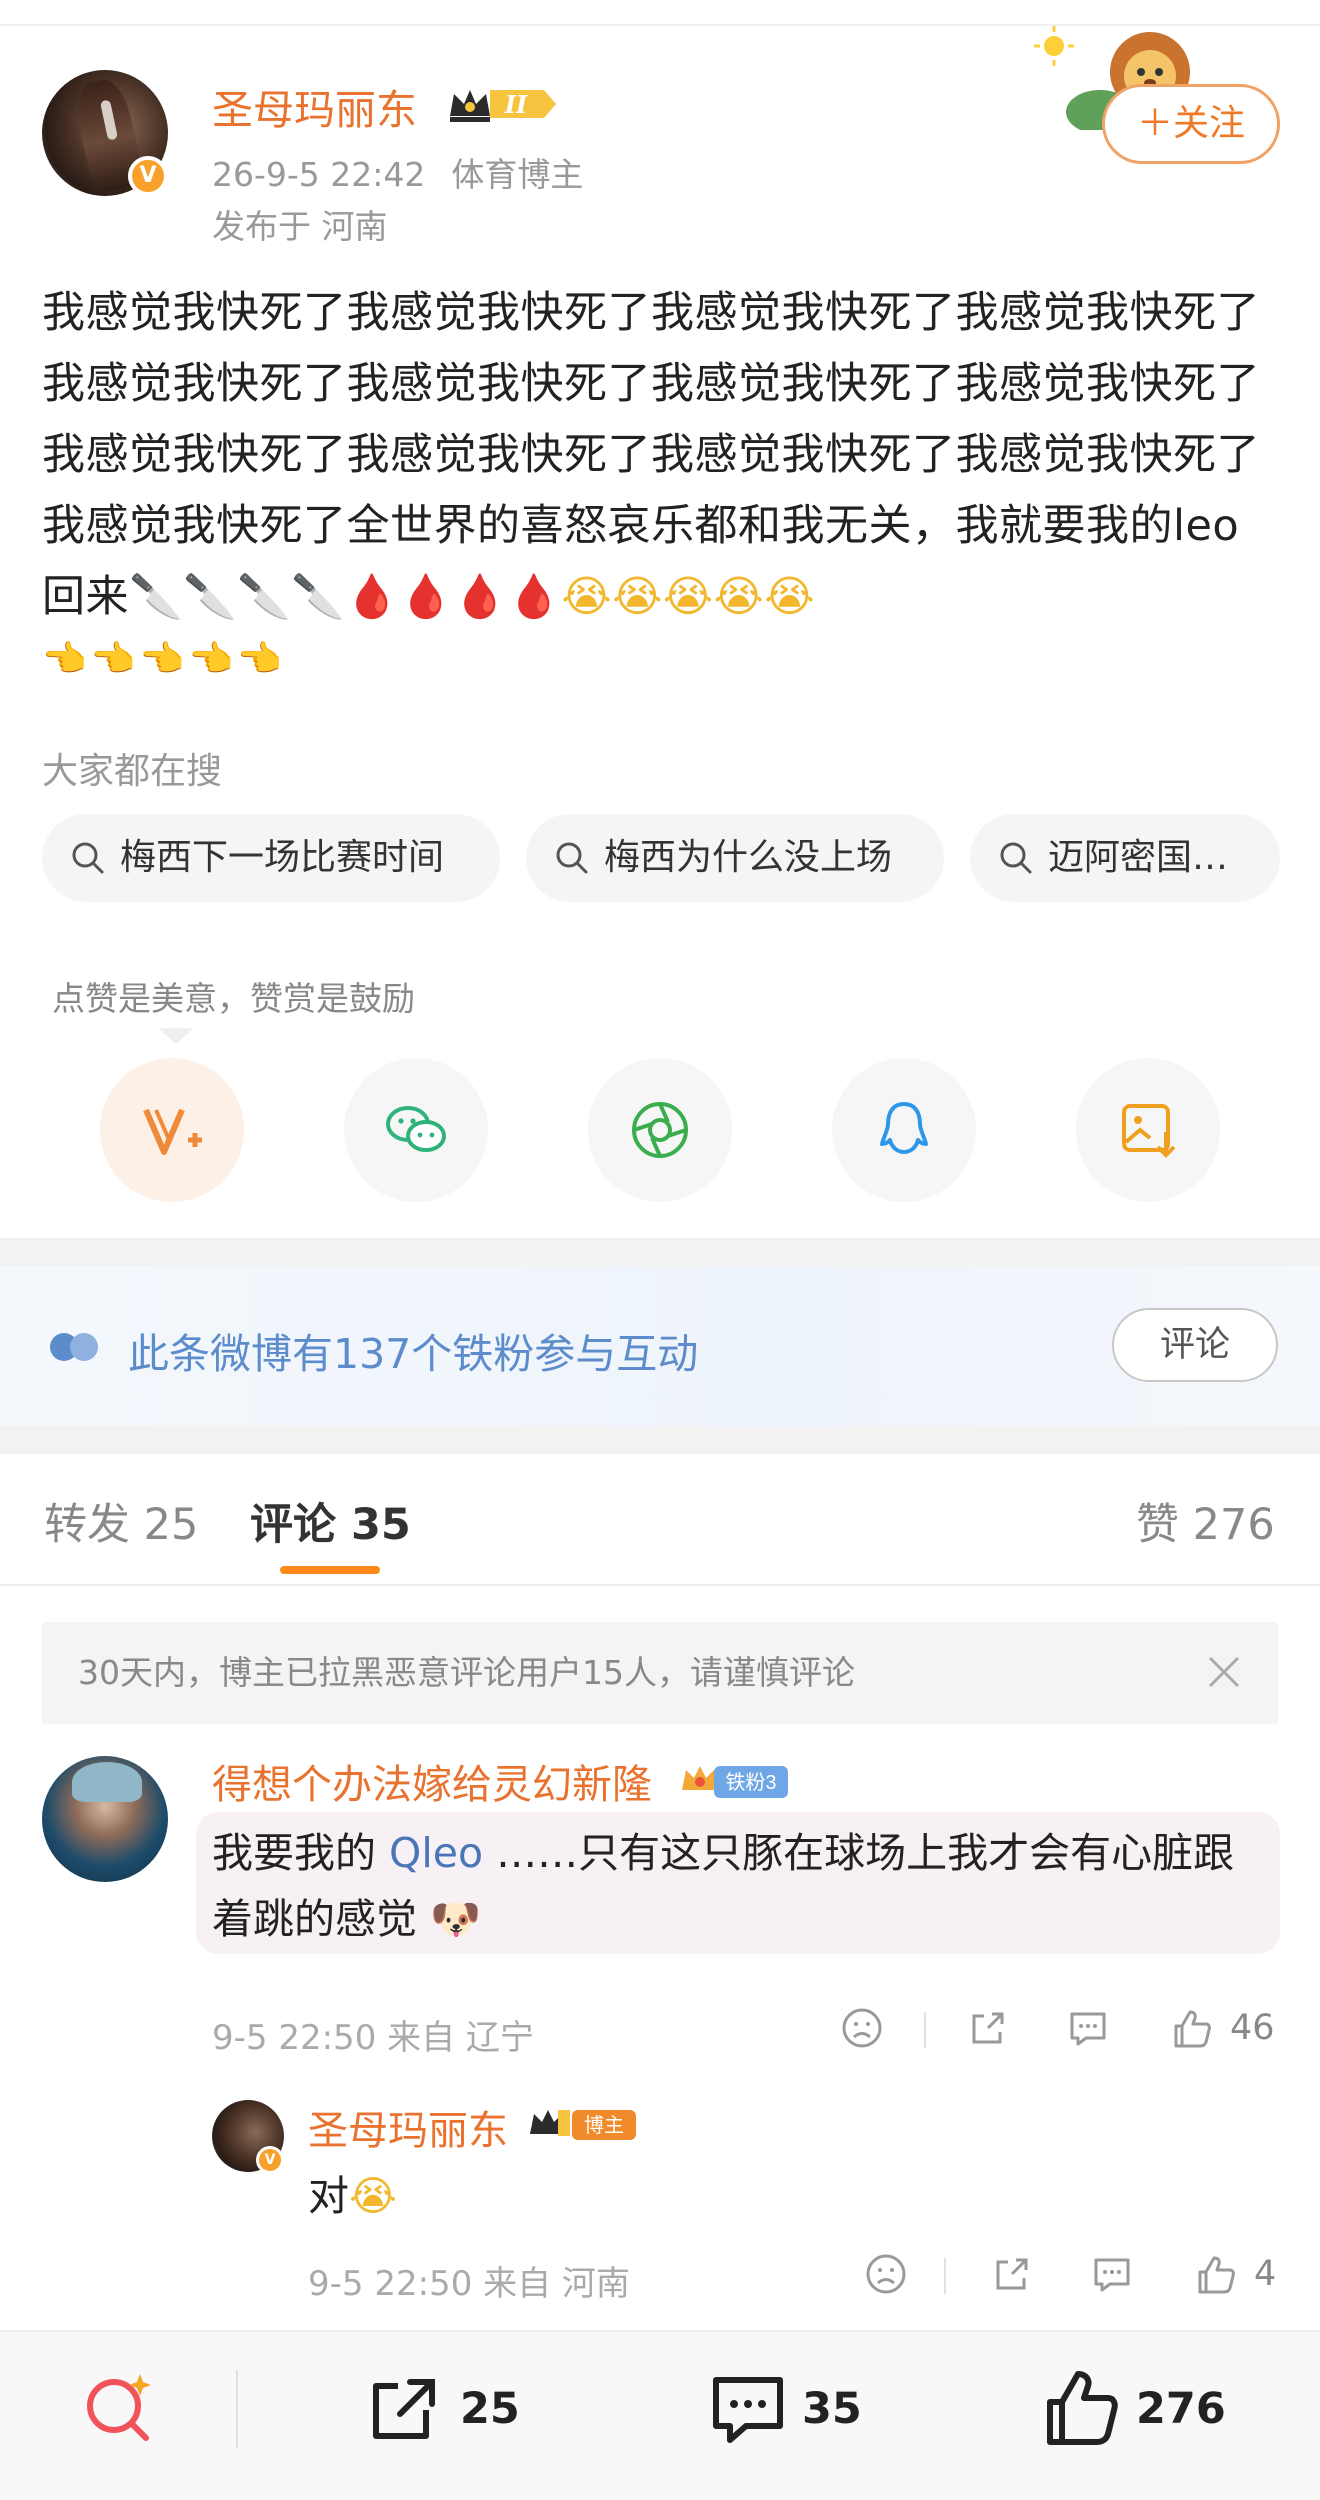 The width and height of the screenshot is (1320, 2500). I want to click on tab-like-label: 赞, so click(1157, 1525).